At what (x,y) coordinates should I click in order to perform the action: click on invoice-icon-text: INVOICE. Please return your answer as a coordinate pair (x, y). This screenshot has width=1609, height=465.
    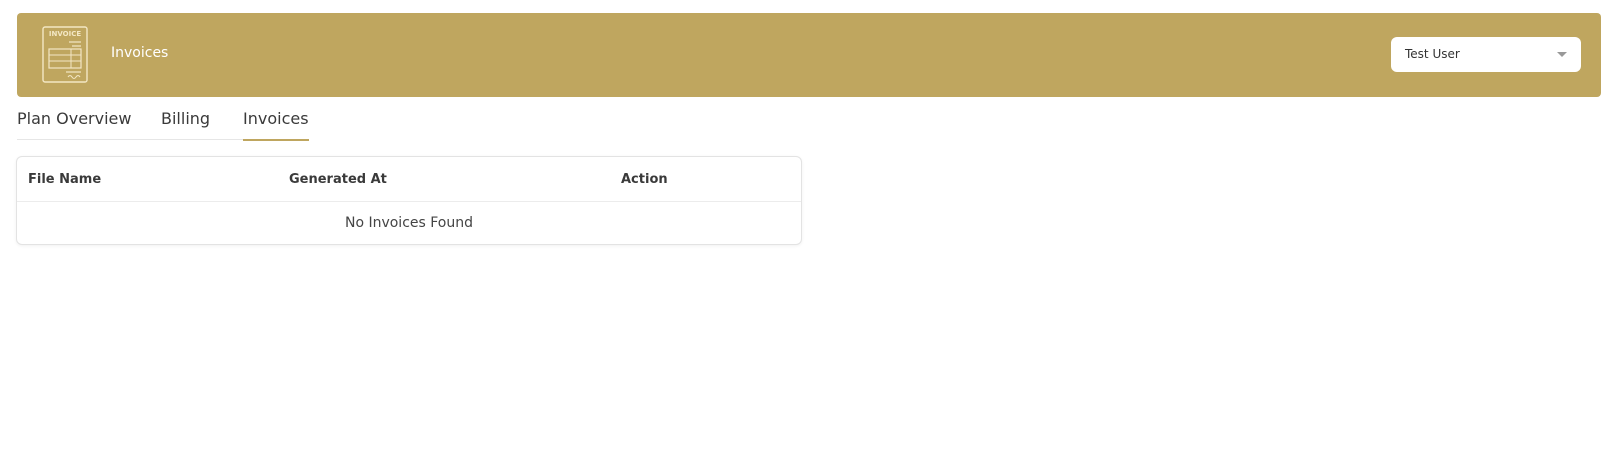
    Looking at the image, I should click on (65, 34).